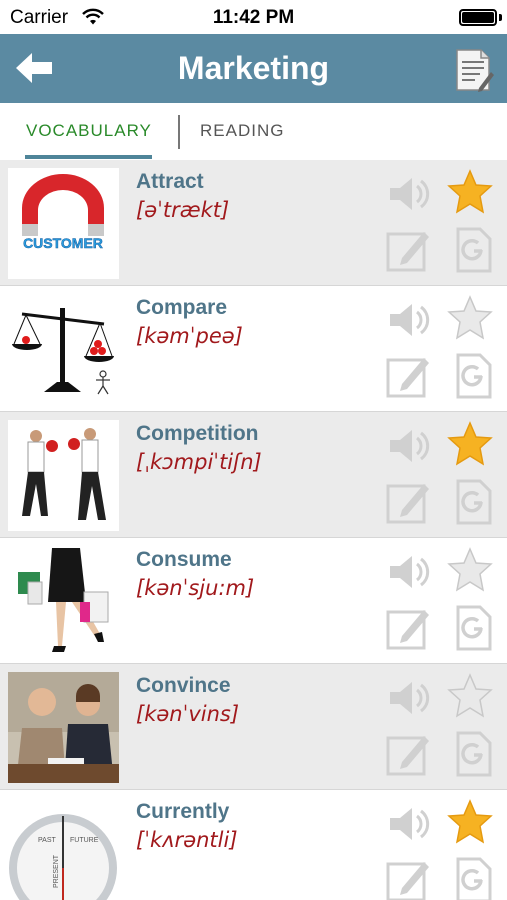 This screenshot has width=507, height=900. What do you see at coordinates (253, 727) in the screenshot?
I see `word-row: Convince [kənˈvins]` at bounding box center [253, 727].